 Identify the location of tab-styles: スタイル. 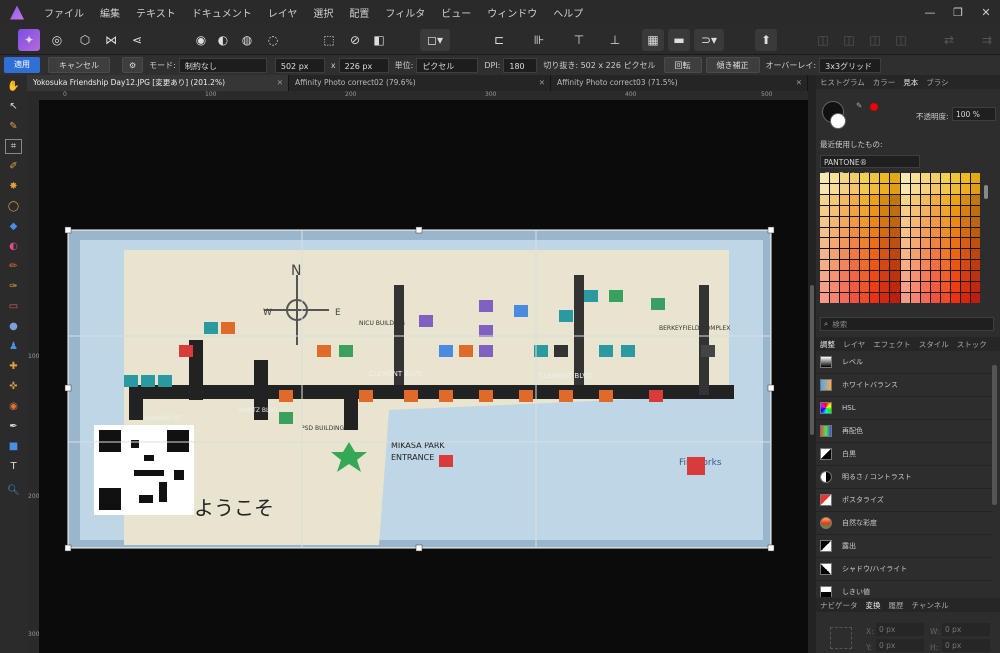
(934, 344).